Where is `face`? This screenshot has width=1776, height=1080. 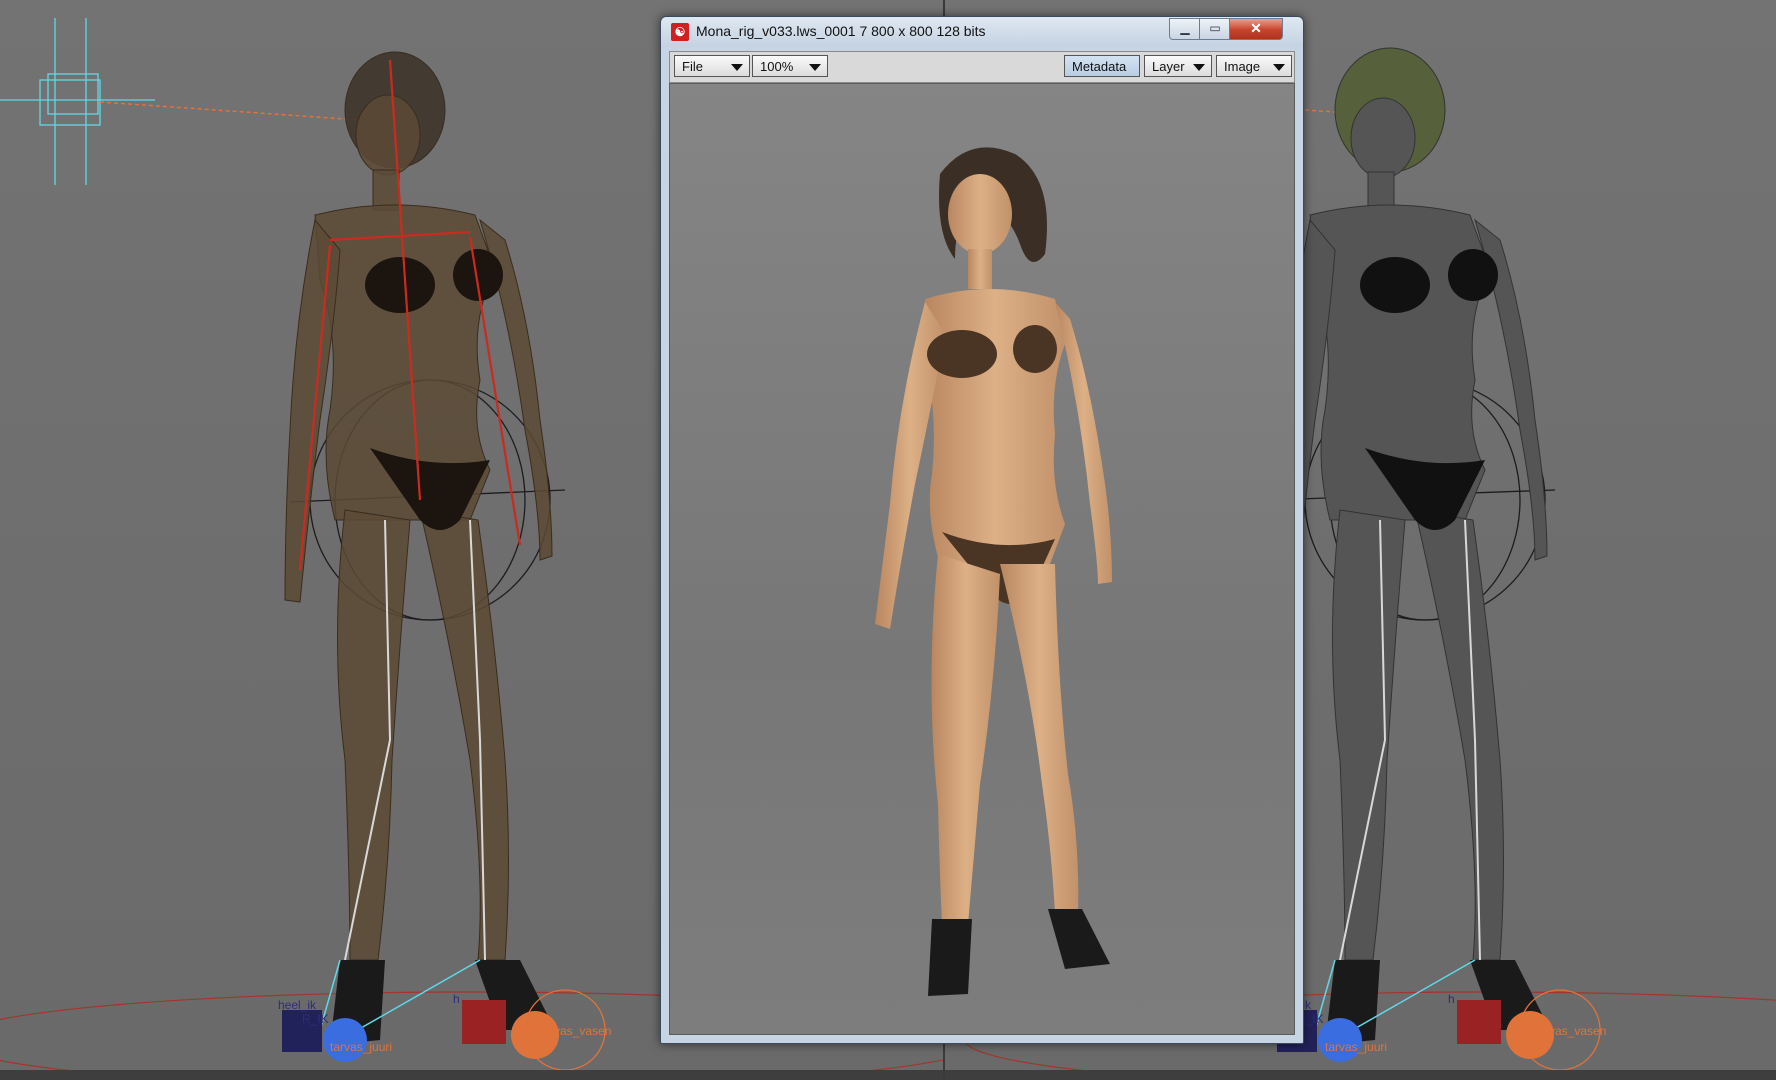 face is located at coordinates (980, 214).